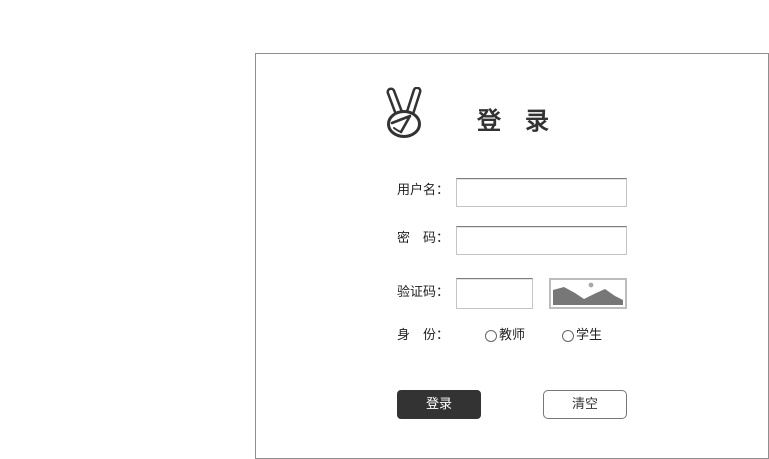  What do you see at coordinates (491, 336) in the screenshot?
I see `role-radio-teacher` at bounding box center [491, 336].